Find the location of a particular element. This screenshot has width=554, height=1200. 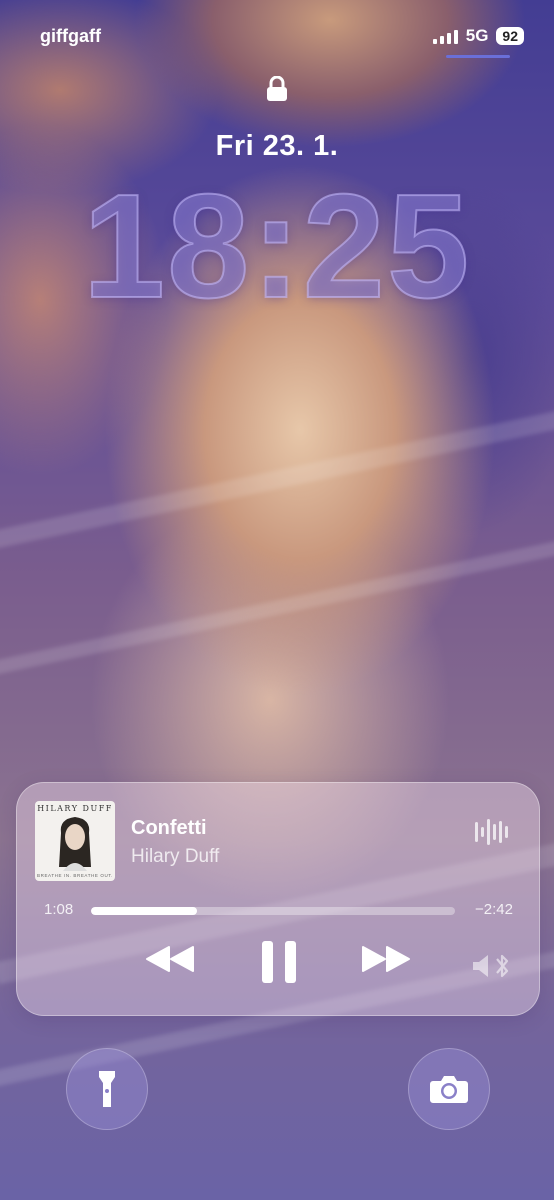

status-bar: giffgaff 5G 92 is located at coordinates (282, 37).